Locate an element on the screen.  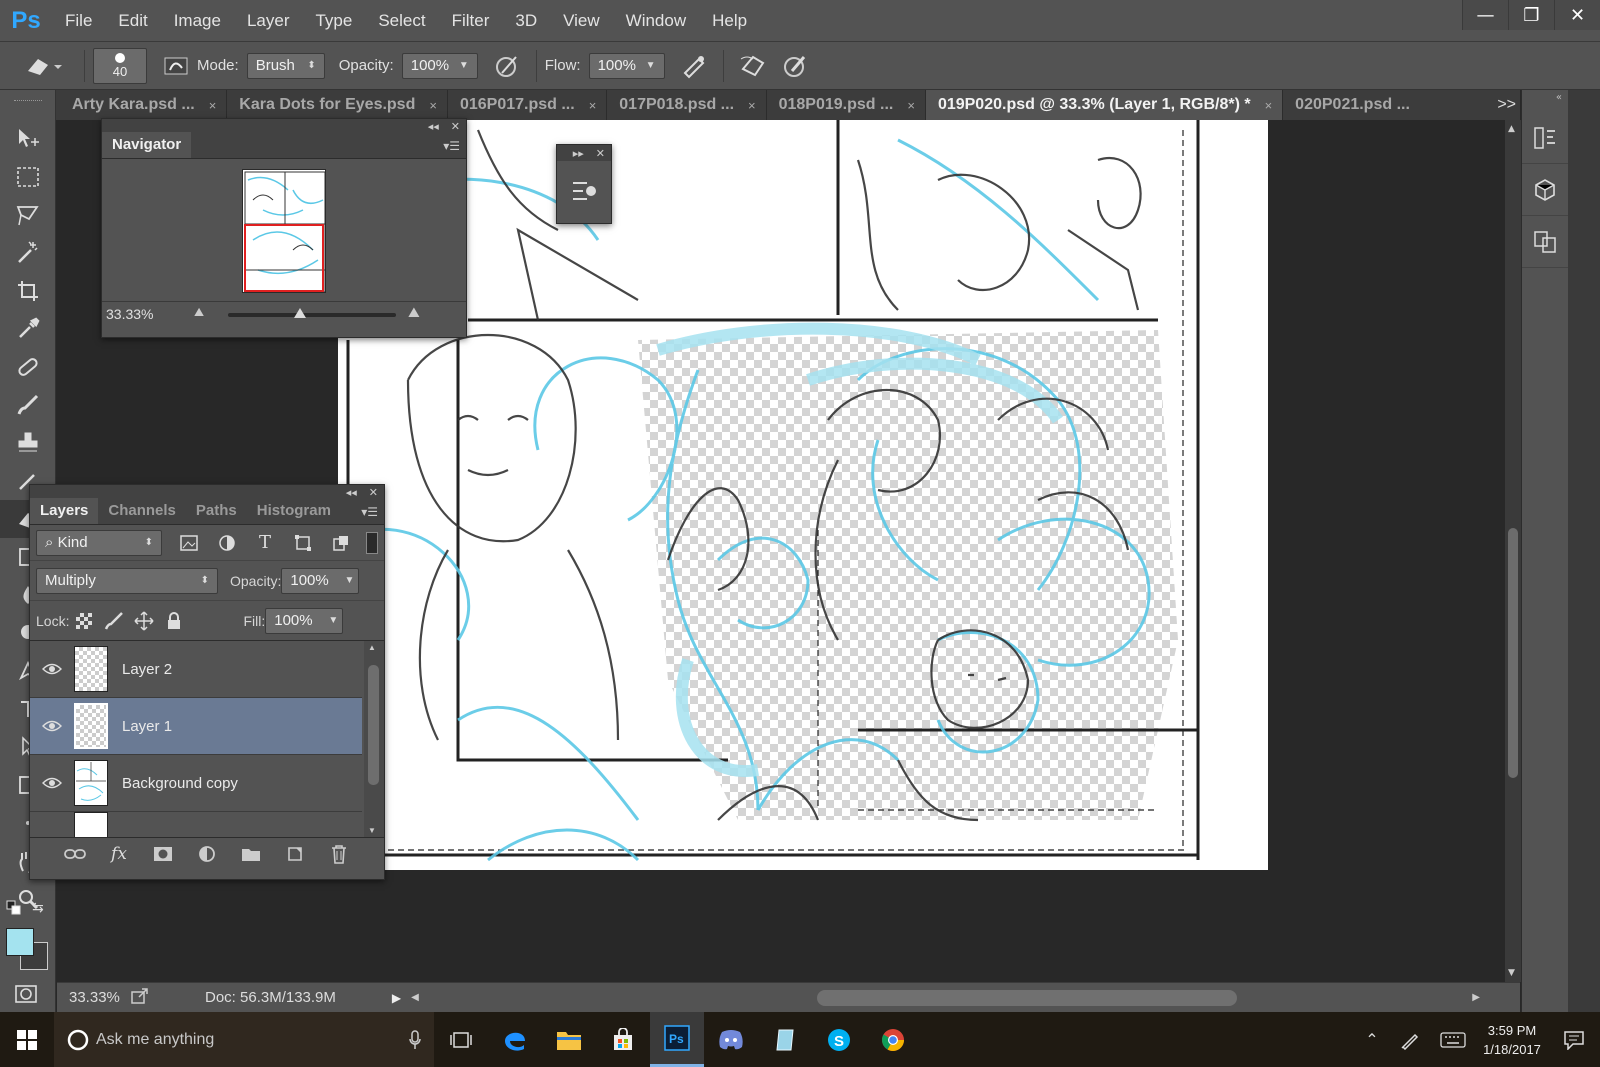
expand-panels-icon: « is located at coordinates (1559, 97).